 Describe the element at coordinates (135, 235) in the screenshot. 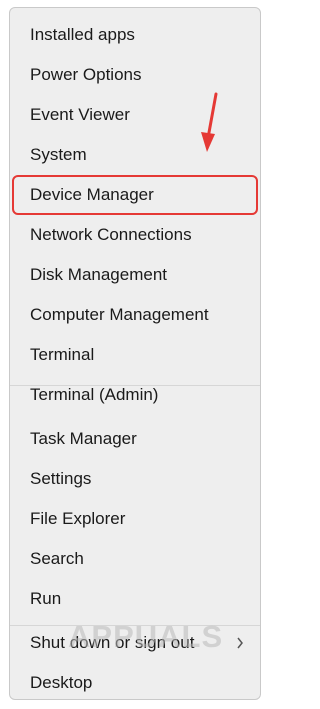

I see `menu-item-network-connections: Network Connections` at that location.